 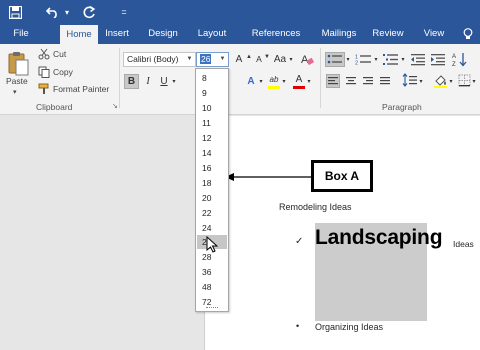 I want to click on numbering-dropdown-icon: ▾, so click(x=376, y=60).